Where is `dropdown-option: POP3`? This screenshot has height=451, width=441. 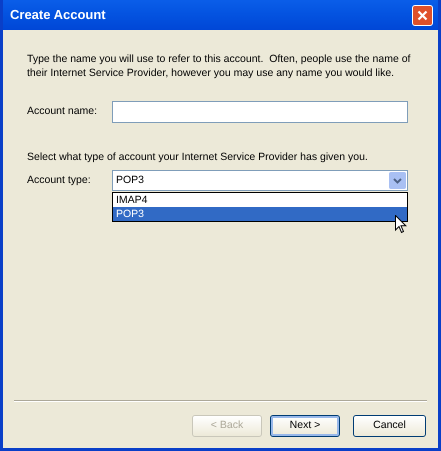 dropdown-option: POP3 is located at coordinates (260, 214).